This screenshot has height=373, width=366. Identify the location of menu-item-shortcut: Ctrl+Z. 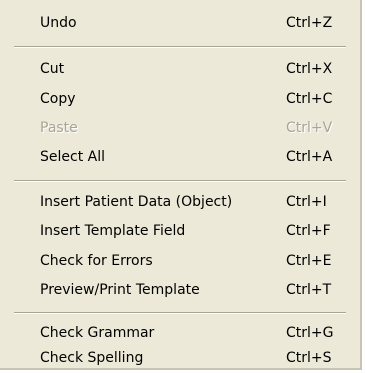
(309, 23).